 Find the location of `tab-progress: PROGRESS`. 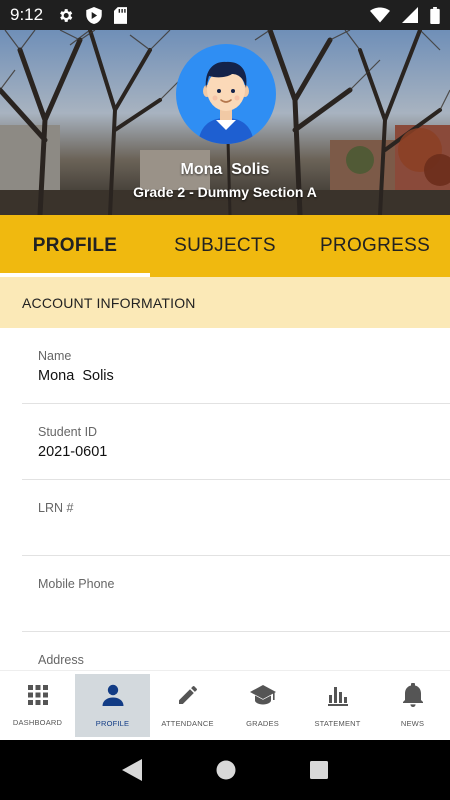

tab-progress: PROGRESS is located at coordinates (375, 246).